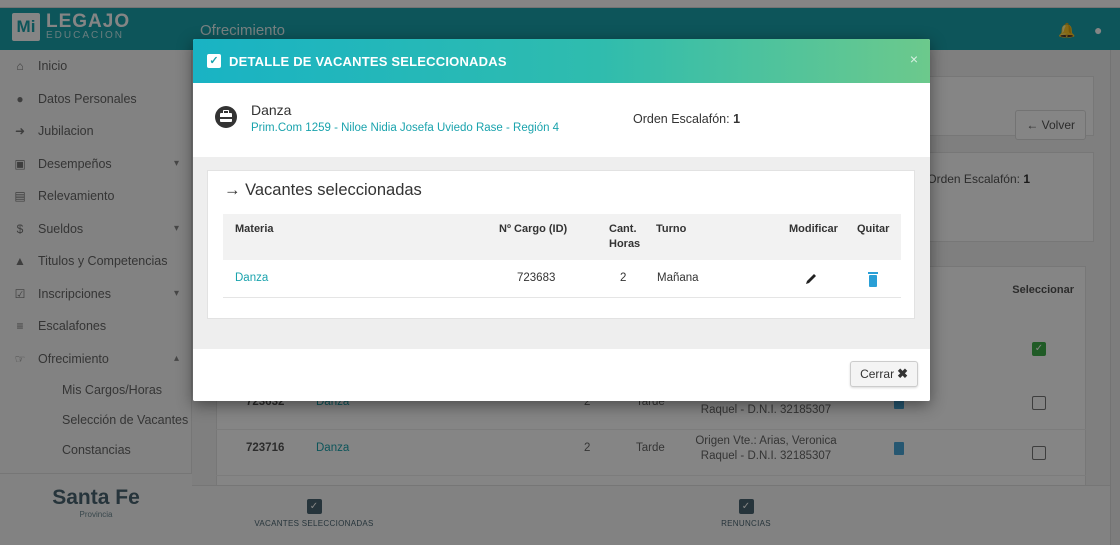 The image size is (1120, 545). What do you see at coordinates (902, 373) in the screenshot?
I see `close-icon: ✖` at bounding box center [902, 373].